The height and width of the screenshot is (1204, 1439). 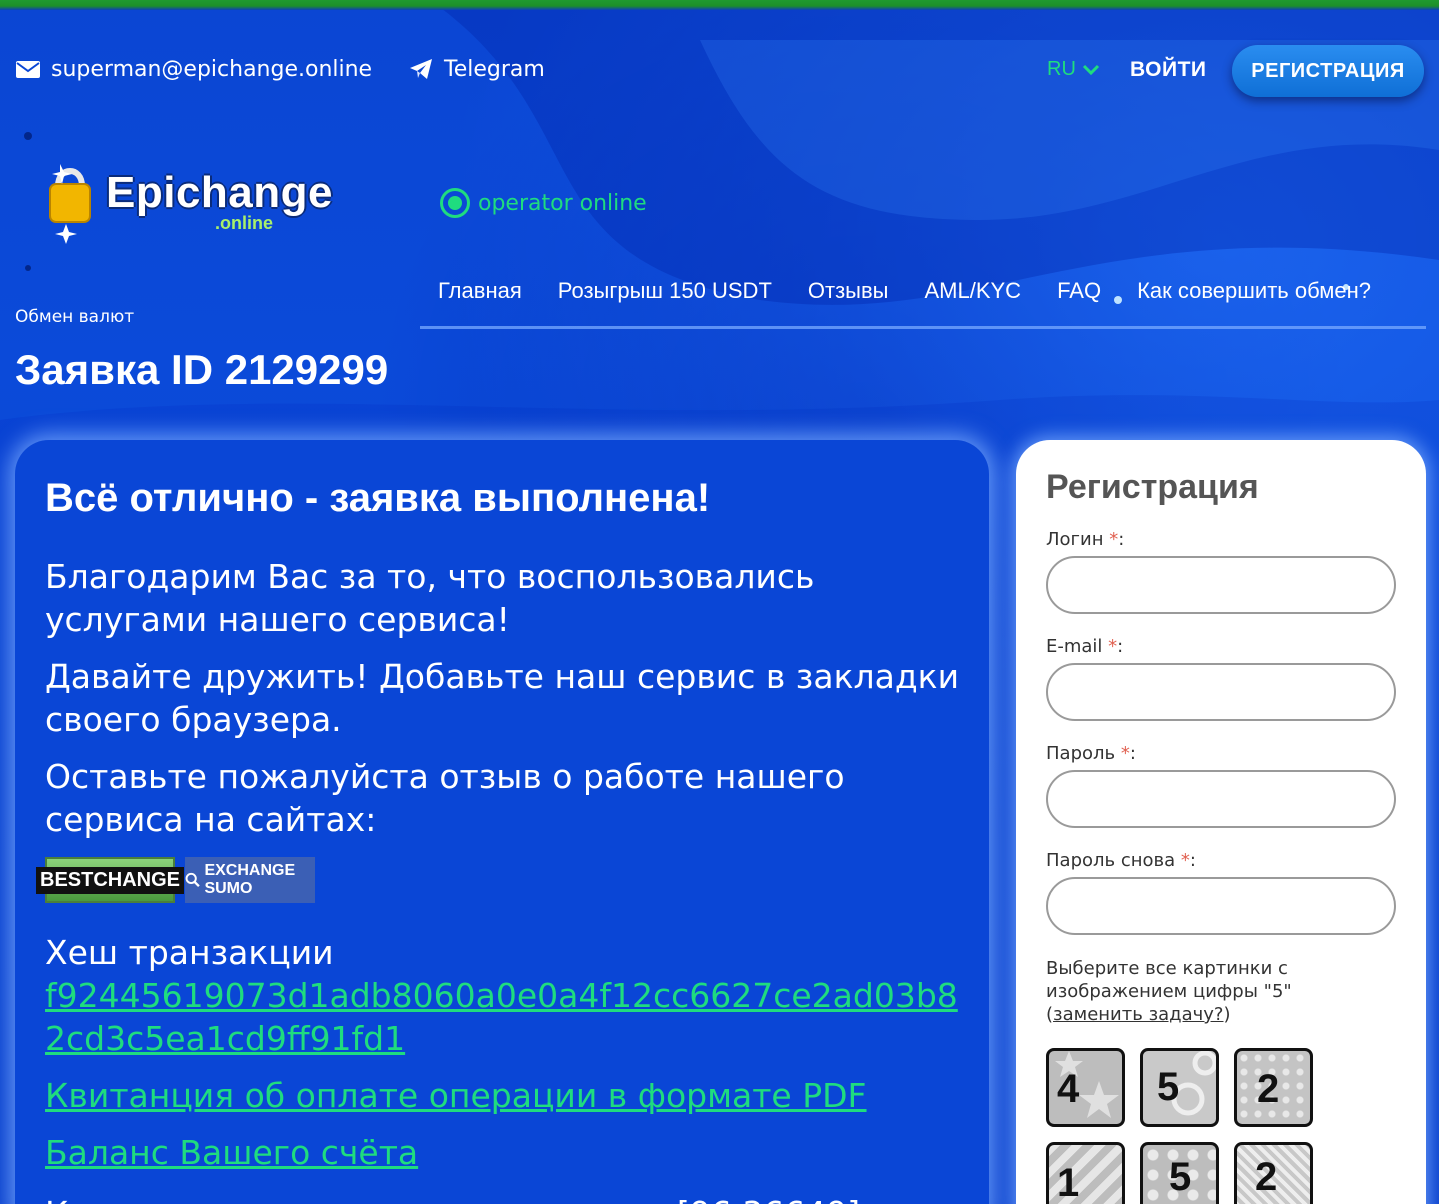 What do you see at coordinates (1085, 646) in the screenshot?
I see `email-label: E-mail *:` at bounding box center [1085, 646].